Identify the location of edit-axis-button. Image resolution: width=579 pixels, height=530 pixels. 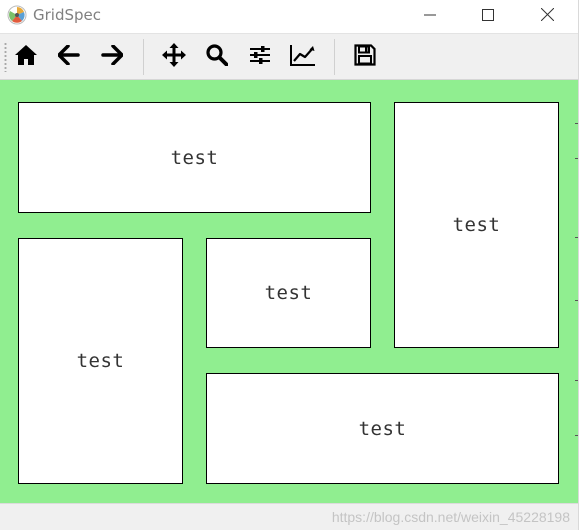
(303, 57).